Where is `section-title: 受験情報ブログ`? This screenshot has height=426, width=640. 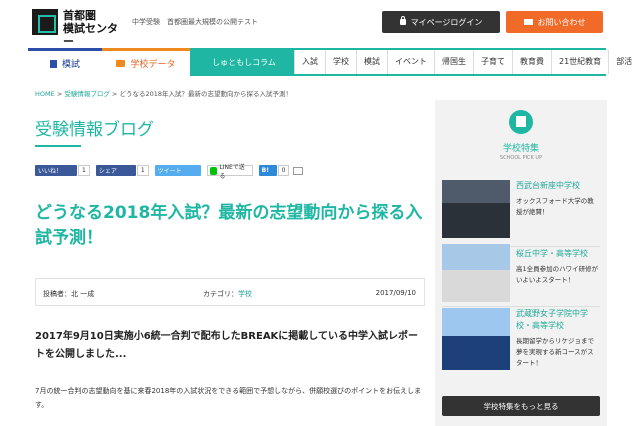
section-title: 受験情報ブログ is located at coordinates (94, 130).